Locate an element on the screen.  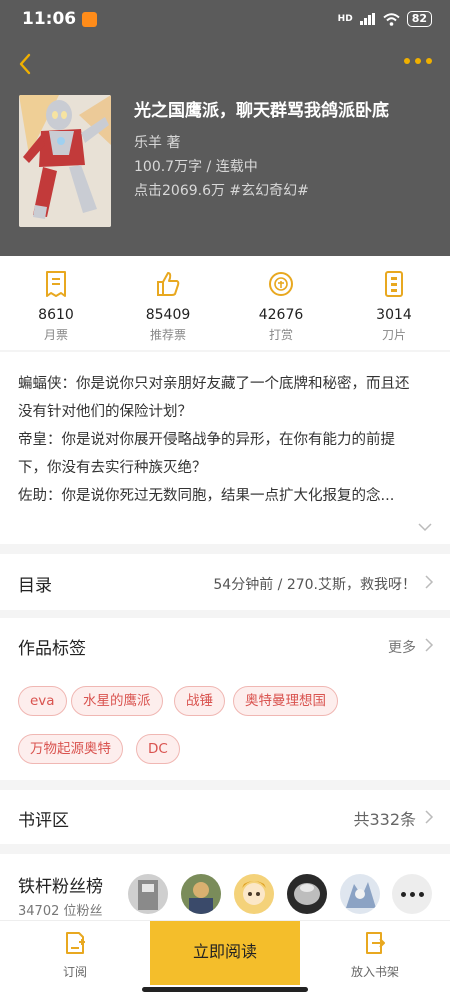
fans-count: 34702 位粉丝 is located at coordinates (60, 911).